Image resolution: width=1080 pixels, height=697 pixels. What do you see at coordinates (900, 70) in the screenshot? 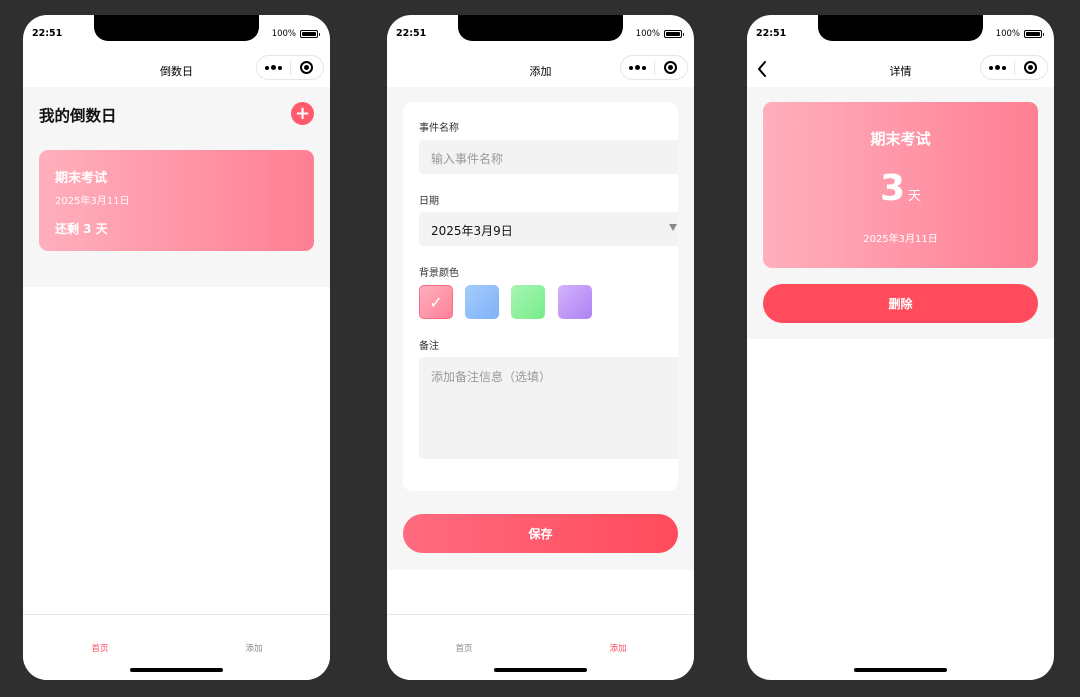
I see `nav-bar: 详情` at bounding box center [900, 70].